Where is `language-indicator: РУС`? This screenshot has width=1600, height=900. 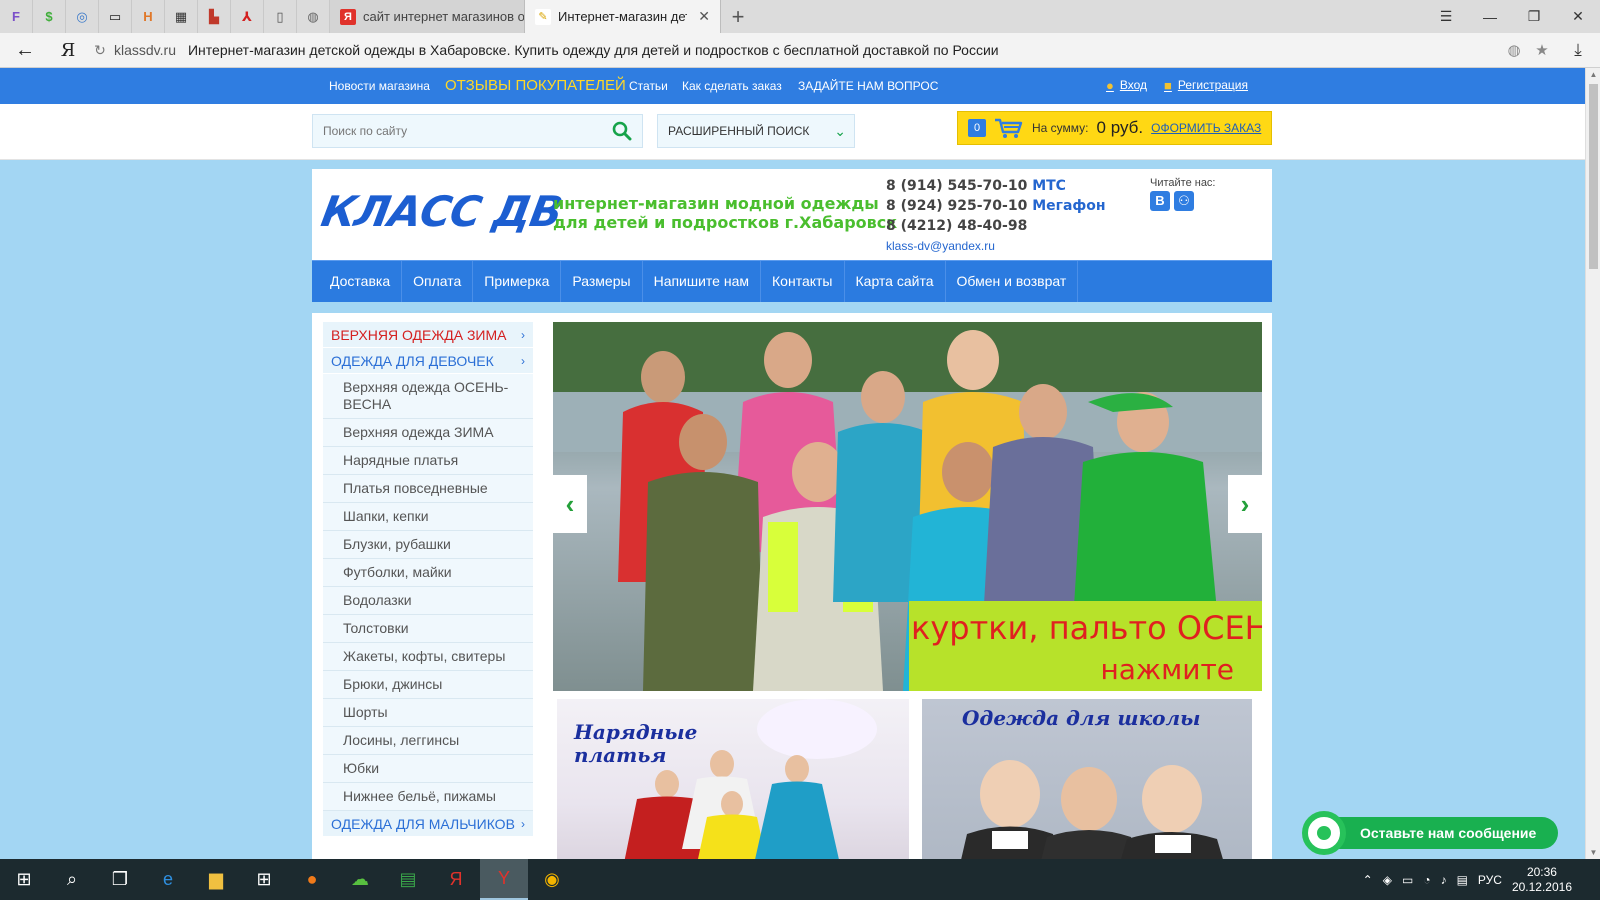 language-indicator: РУС is located at coordinates (1490, 880).